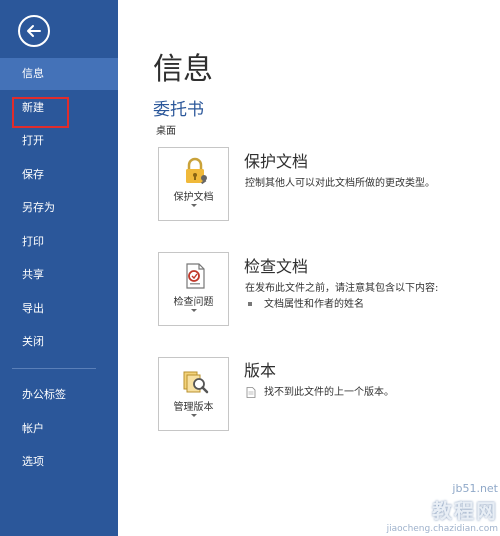  I want to click on inspect-document-icon, so click(195, 276).